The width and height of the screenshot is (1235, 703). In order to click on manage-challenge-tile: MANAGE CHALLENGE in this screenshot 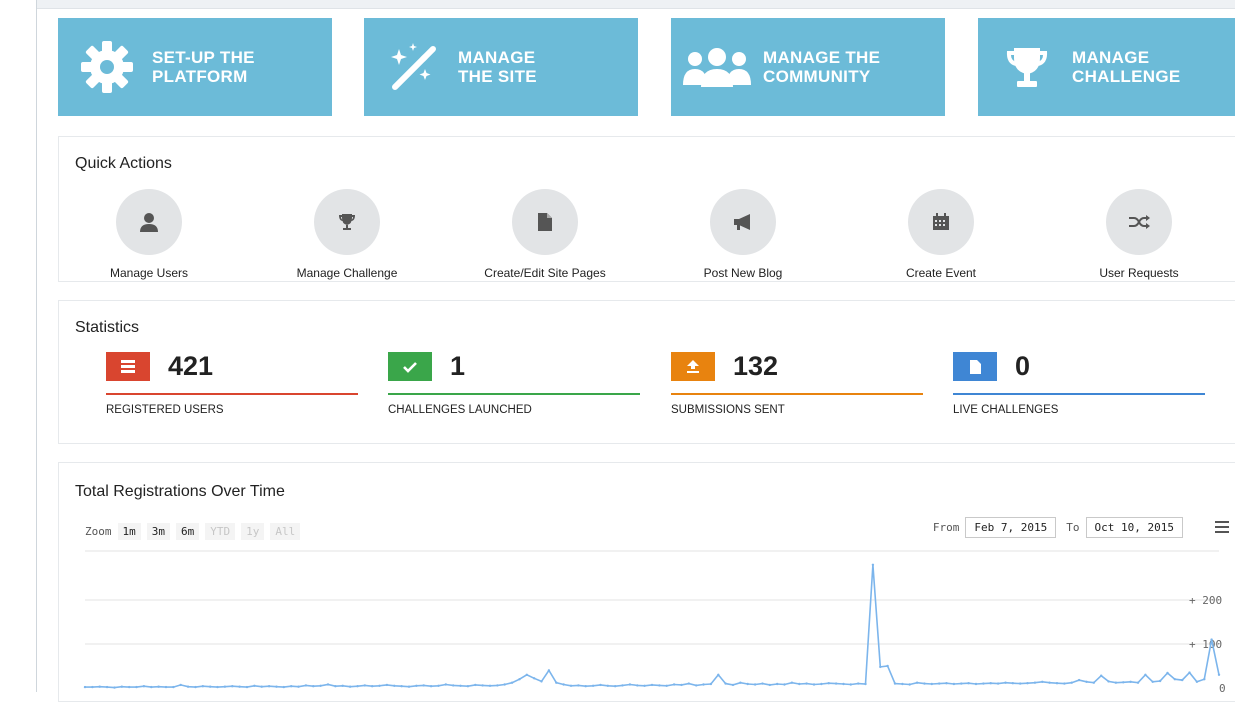, I will do `click(1106, 67)`.